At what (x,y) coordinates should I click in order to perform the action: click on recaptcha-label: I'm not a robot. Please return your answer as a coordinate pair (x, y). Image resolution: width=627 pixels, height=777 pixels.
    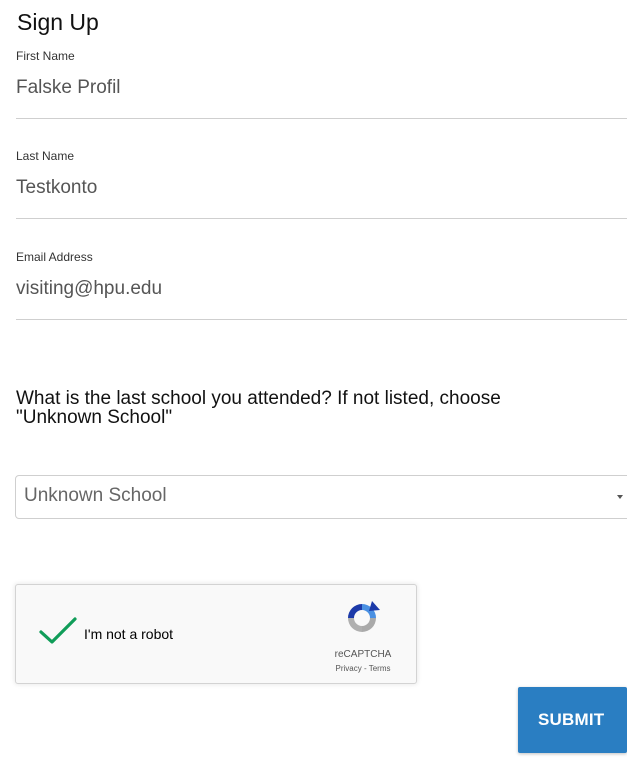
    Looking at the image, I should click on (129, 634).